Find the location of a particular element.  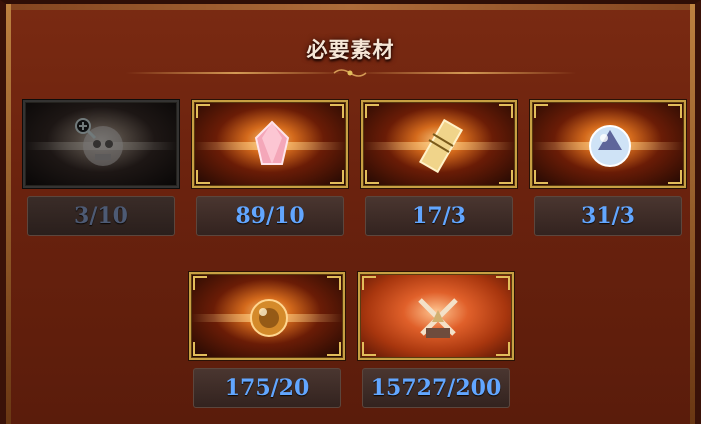

page-title: 必要素材 is located at coordinates (350, 50).